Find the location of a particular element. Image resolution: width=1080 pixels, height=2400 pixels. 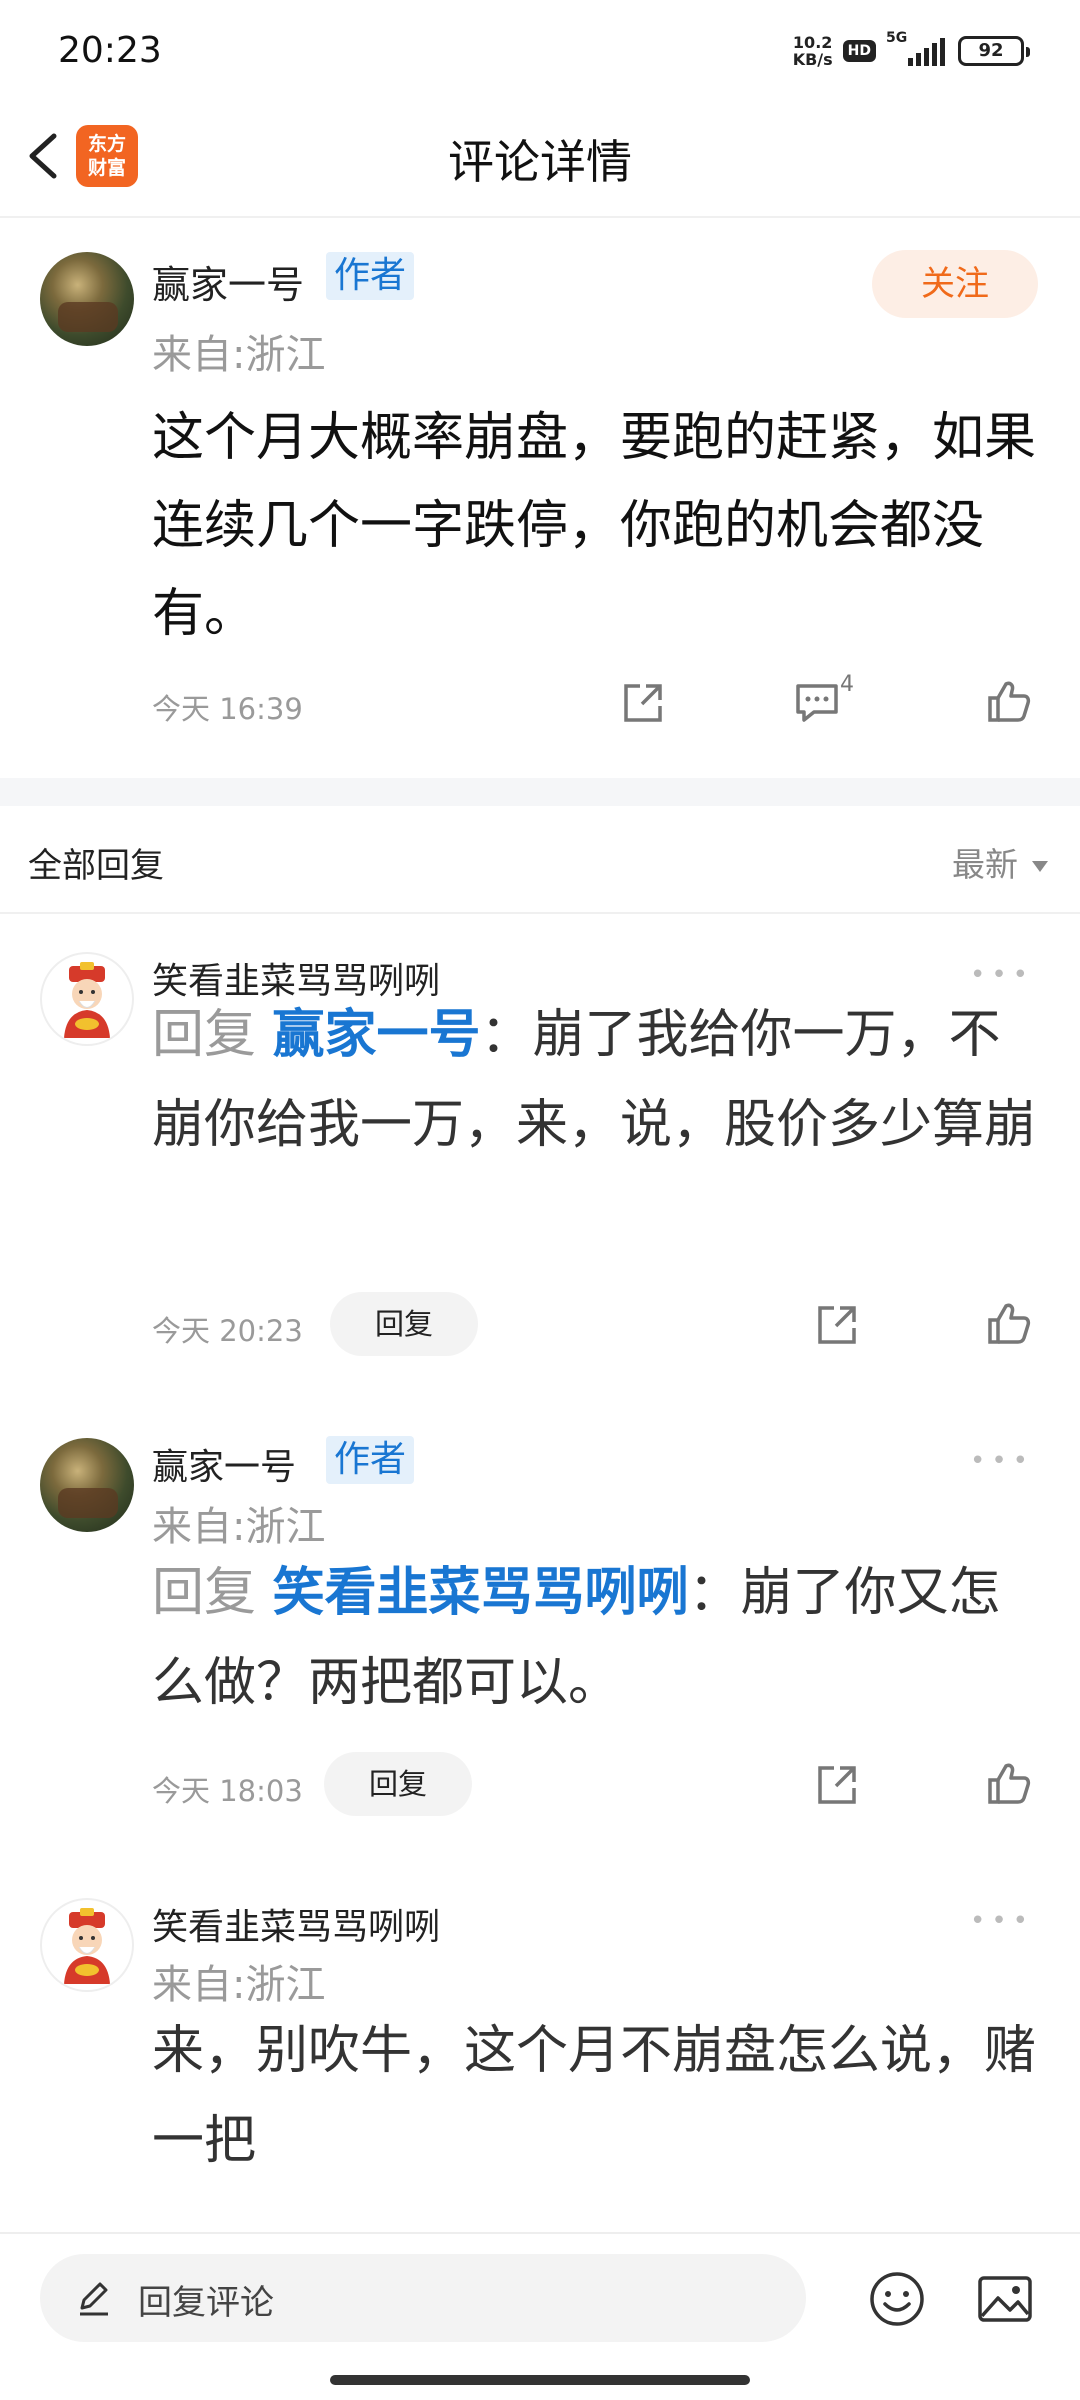

reply-text: 回复 赢家一号：崩了我给你一万，不崩你给我一万，来，说，股价多少算崩 is located at coordinates (594, 1080).